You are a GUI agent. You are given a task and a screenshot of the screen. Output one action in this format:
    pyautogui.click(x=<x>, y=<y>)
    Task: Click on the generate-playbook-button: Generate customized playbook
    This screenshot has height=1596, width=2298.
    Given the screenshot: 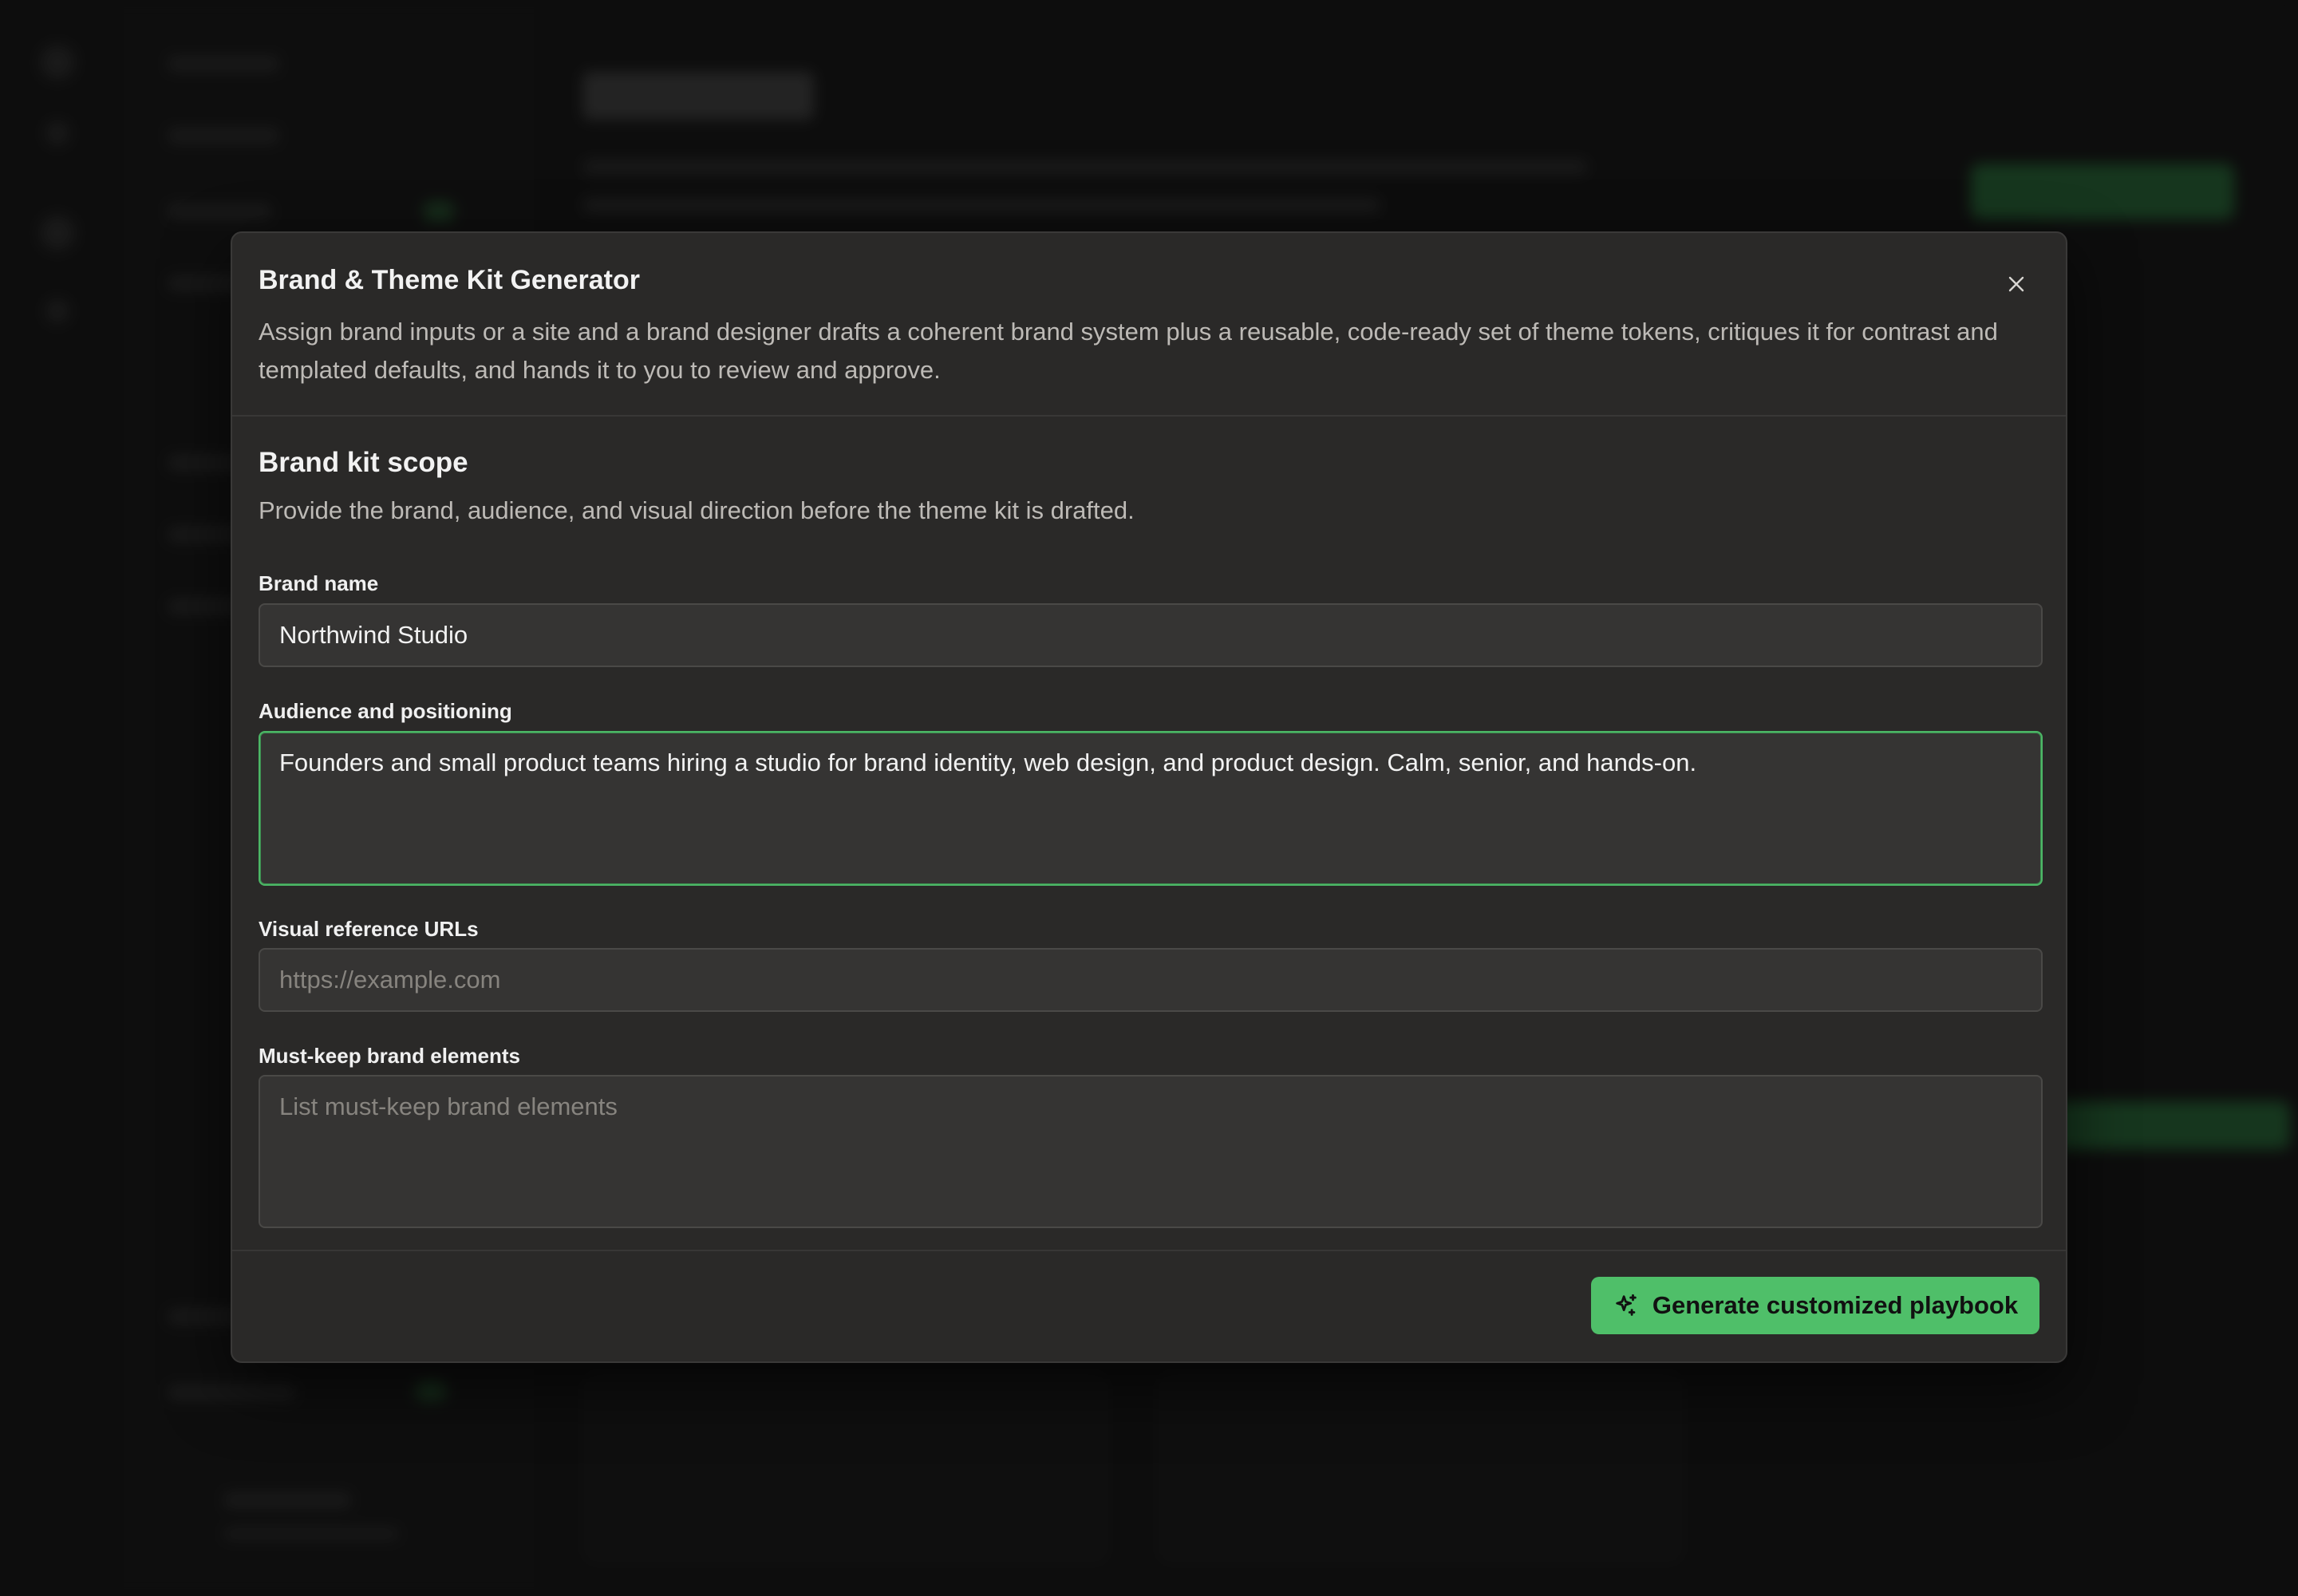 What is the action you would take?
    pyautogui.click(x=1815, y=1305)
    